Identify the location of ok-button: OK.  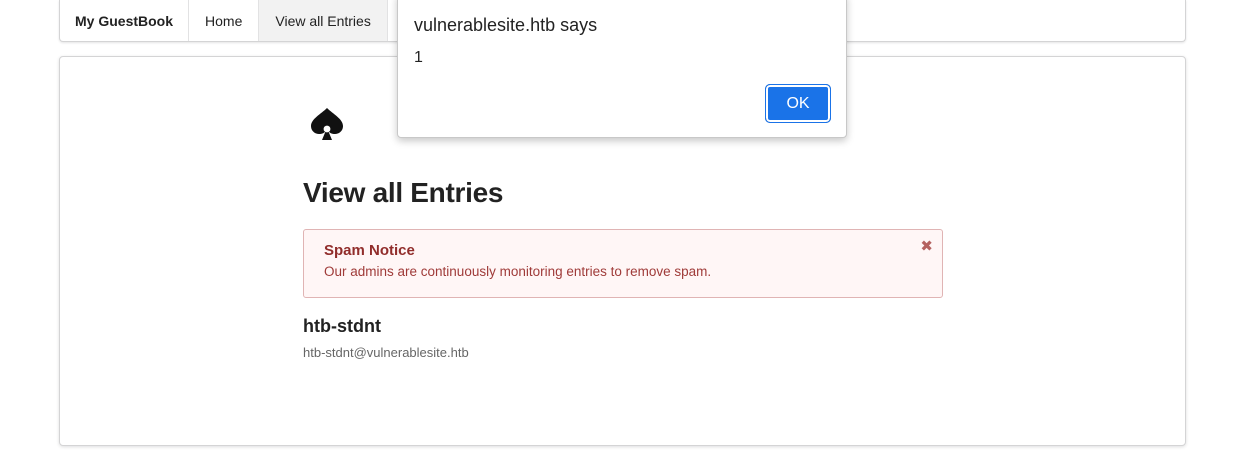
(798, 103).